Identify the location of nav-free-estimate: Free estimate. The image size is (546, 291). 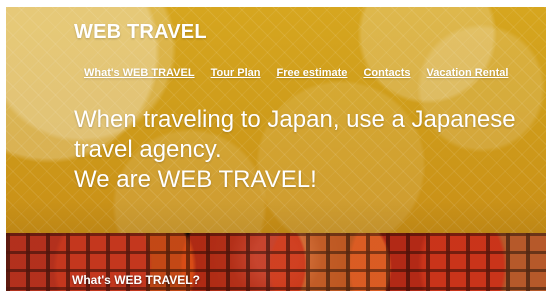
(312, 73).